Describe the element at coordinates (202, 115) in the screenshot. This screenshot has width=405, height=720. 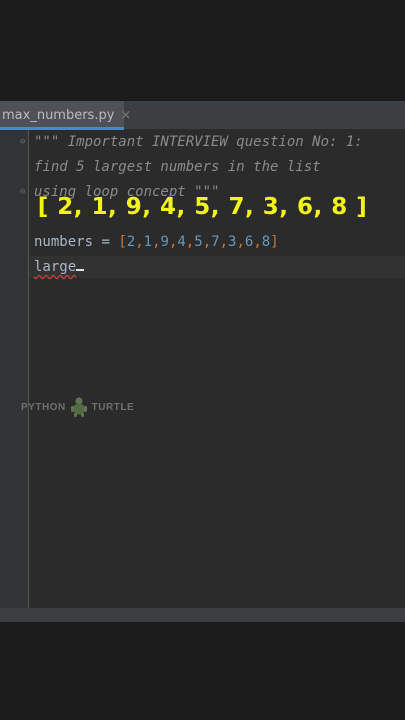
I see `editor-tab-strip: max_numbers.py ×` at that location.